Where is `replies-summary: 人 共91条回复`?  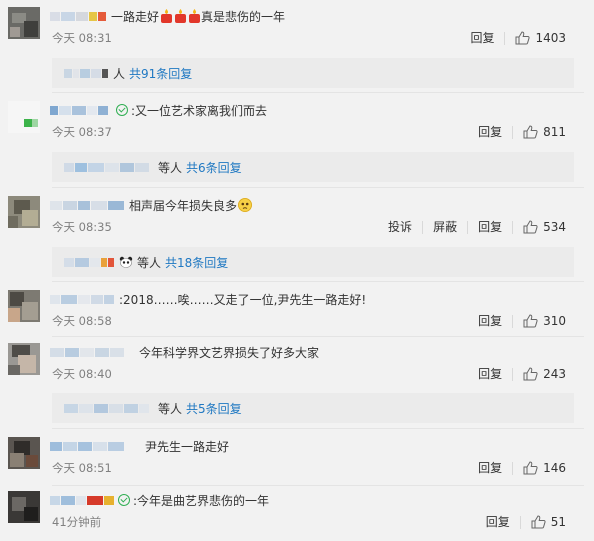
replies-summary: 人 共91条回复 is located at coordinates (313, 73).